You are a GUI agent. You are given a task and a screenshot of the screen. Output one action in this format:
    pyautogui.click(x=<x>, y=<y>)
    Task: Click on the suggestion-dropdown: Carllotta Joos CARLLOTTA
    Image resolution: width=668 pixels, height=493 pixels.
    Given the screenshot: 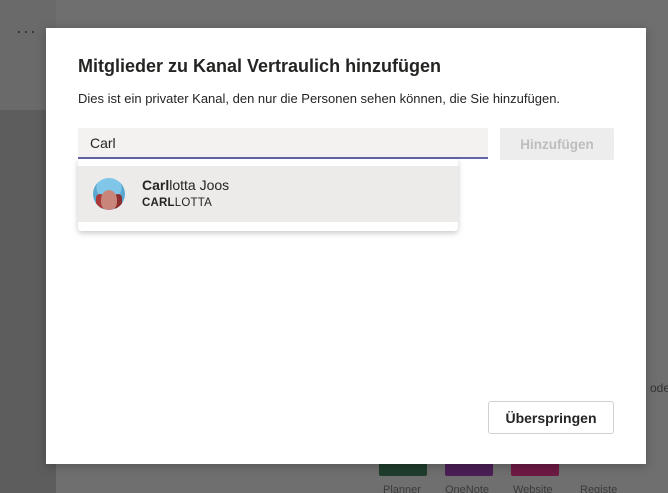 What is the action you would take?
    pyautogui.click(x=268, y=195)
    